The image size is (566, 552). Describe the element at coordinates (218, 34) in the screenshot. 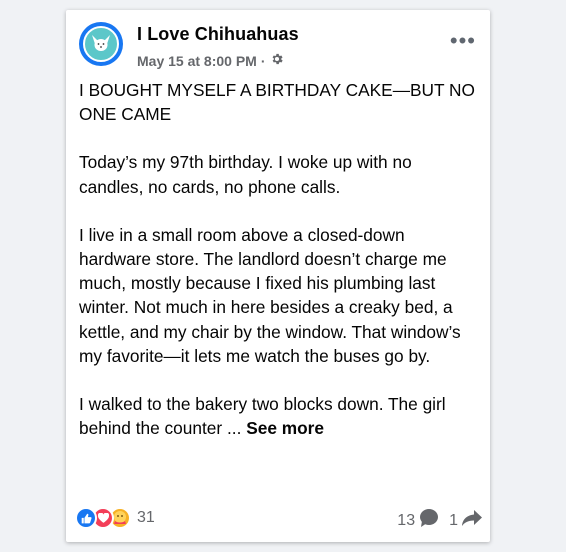

I see `page-name-link: I Love Chihuahuas` at that location.